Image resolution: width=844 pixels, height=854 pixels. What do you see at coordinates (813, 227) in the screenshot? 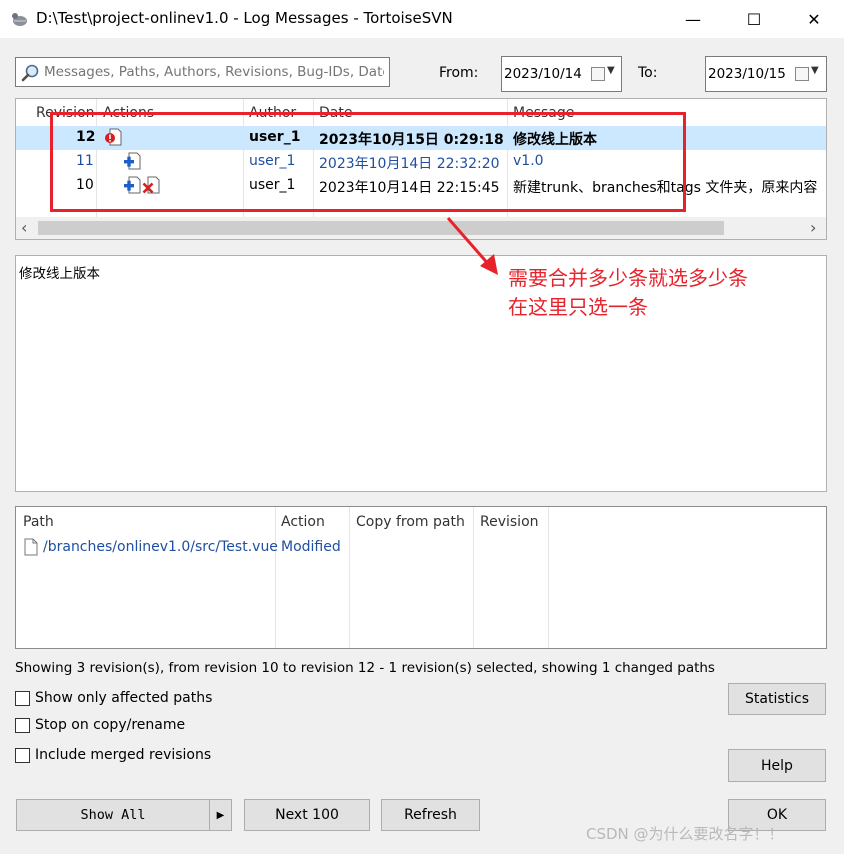
I see `scroll-right-arrow-icon: ›` at bounding box center [813, 227].